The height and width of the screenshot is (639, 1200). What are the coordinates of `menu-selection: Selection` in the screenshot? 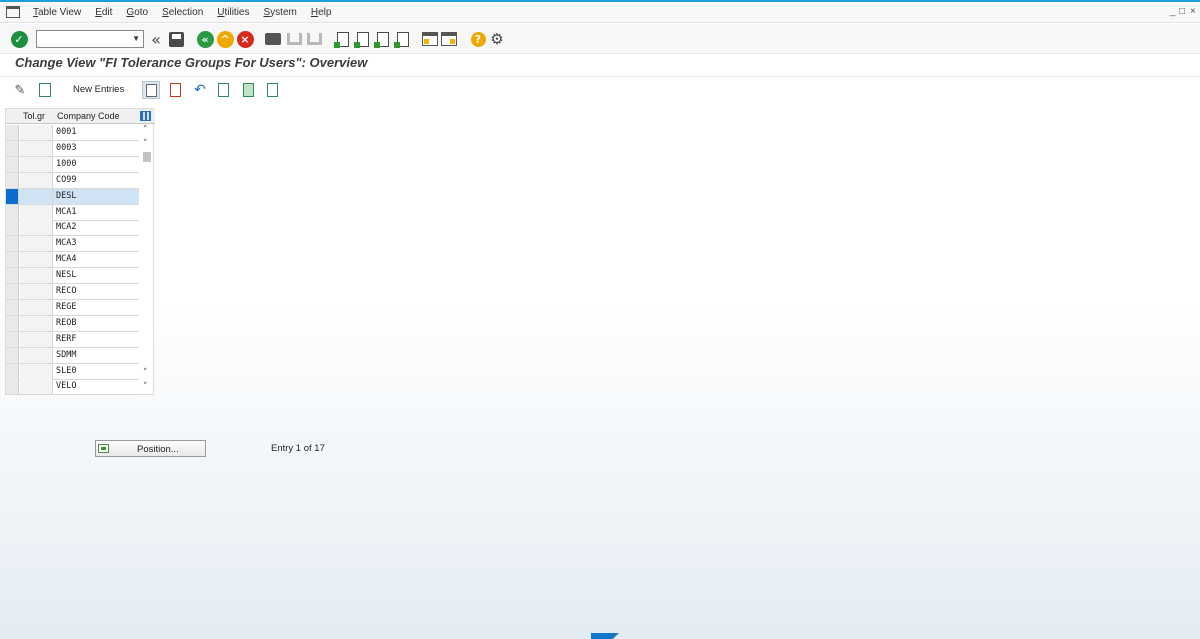 It's located at (182, 12).